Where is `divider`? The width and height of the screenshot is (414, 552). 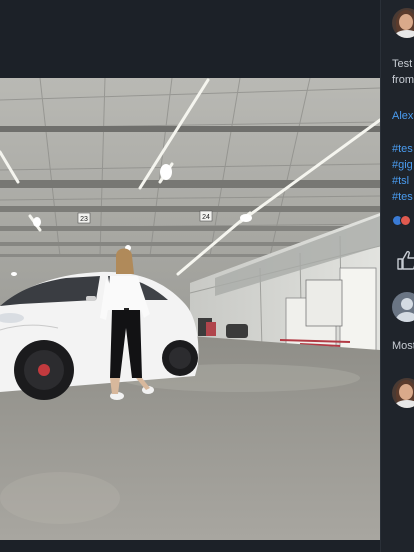 divider is located at coordinates (380, 276).